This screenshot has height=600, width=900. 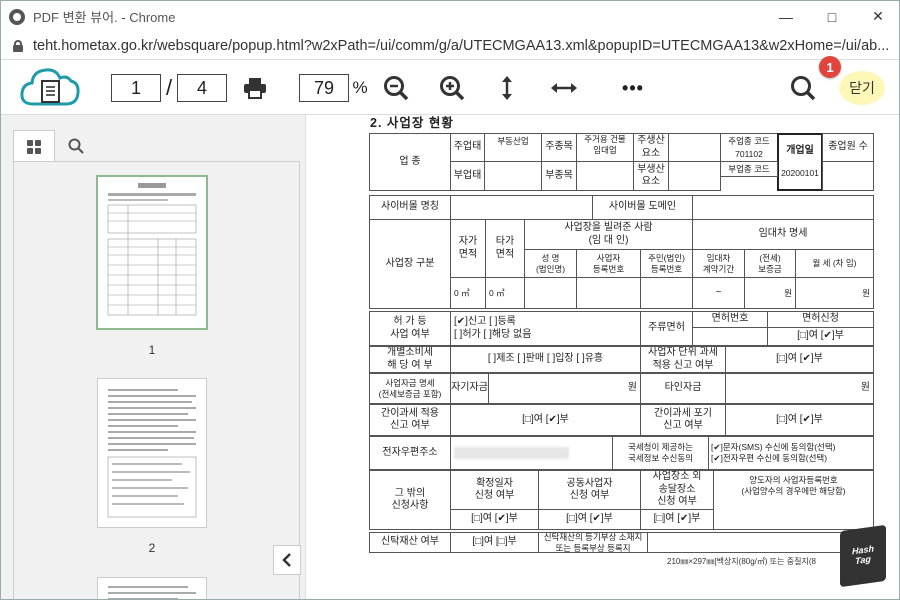 I want to click on label-delivery: 사업장소 외 송달장소 신청 여부, so click(x=677, y=490).